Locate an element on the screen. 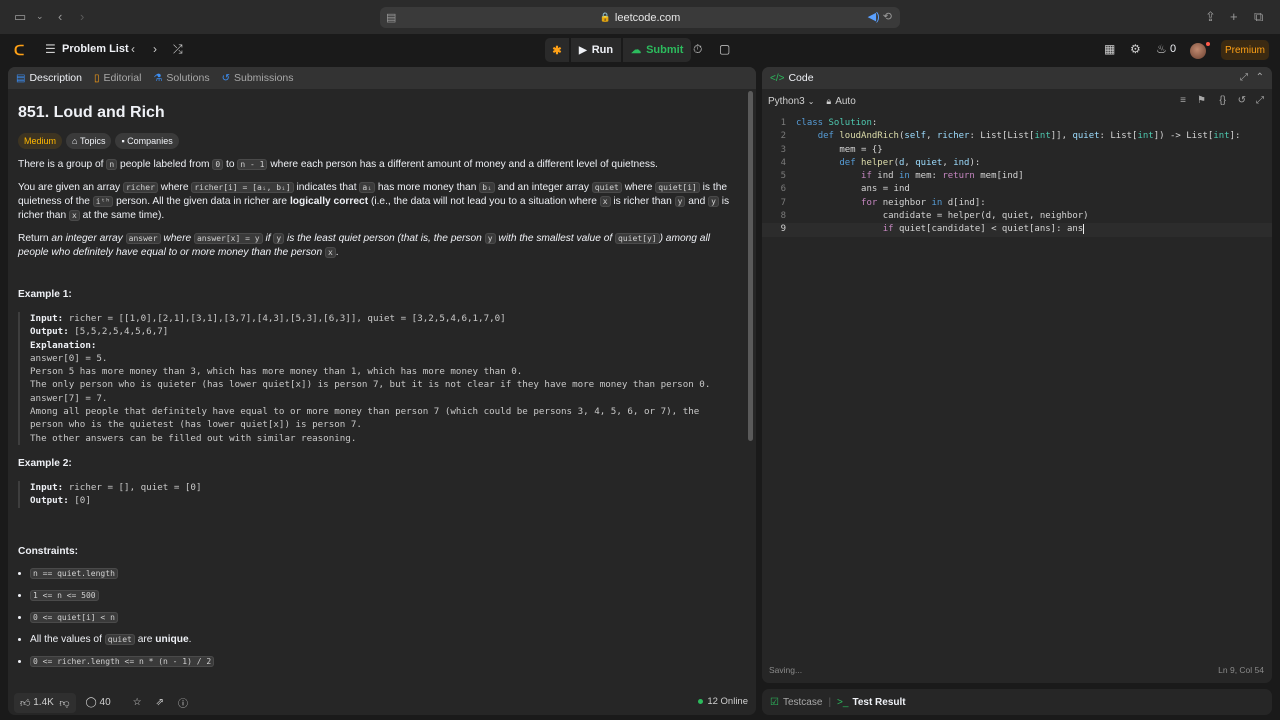 Image resolution: width=1280 pixels, height=720 pixels. difficulty-badge: Medium is located at coordinates (40, 141).